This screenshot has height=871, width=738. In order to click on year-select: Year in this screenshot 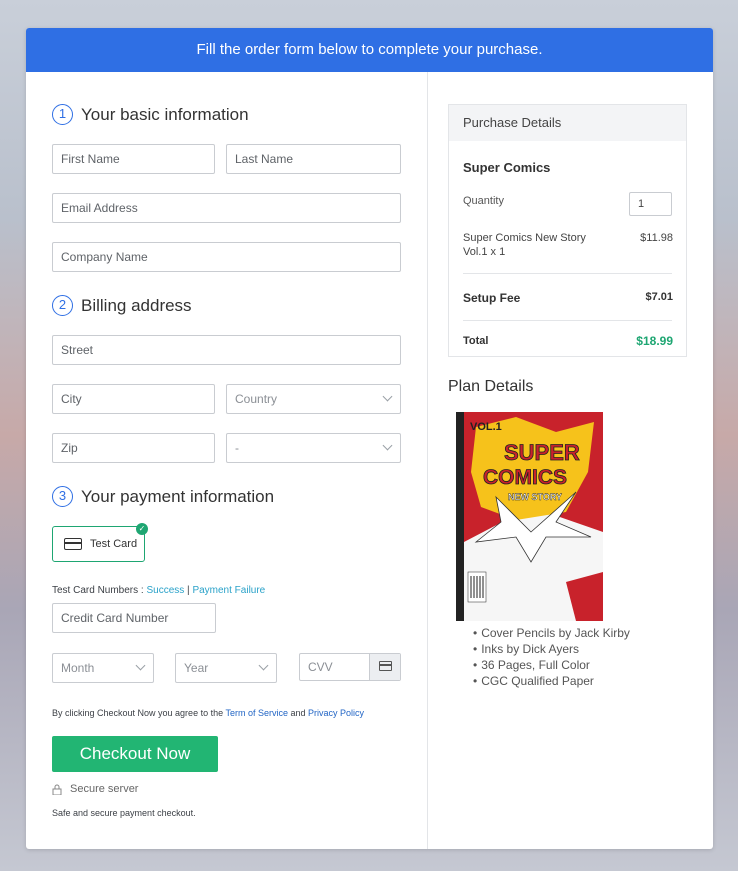, I will do `click(226, 668)`.